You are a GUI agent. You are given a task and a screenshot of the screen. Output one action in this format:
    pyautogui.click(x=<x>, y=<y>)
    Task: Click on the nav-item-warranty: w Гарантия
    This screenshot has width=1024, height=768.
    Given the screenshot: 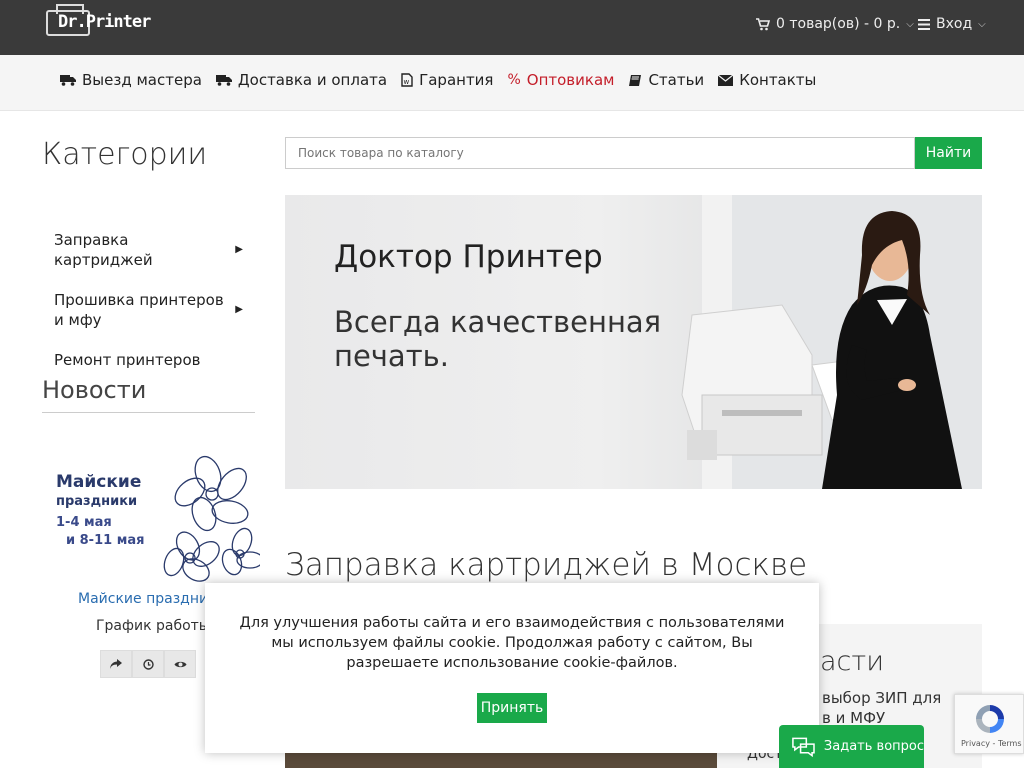 What is the action you would take?
    pyautogui.click(x=447, y=80)
    